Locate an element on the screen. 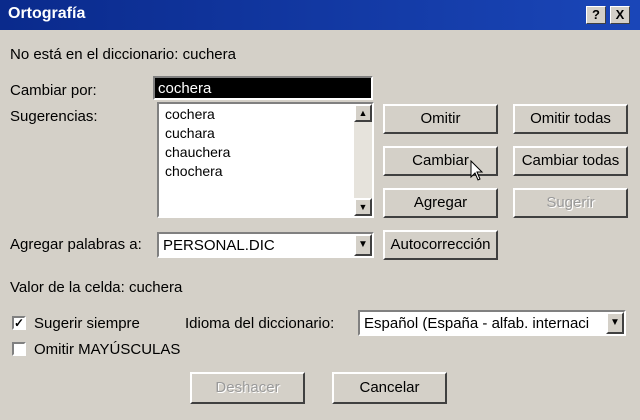  ignore-all-button: Omitir todas is located at coordinates (570, 119).